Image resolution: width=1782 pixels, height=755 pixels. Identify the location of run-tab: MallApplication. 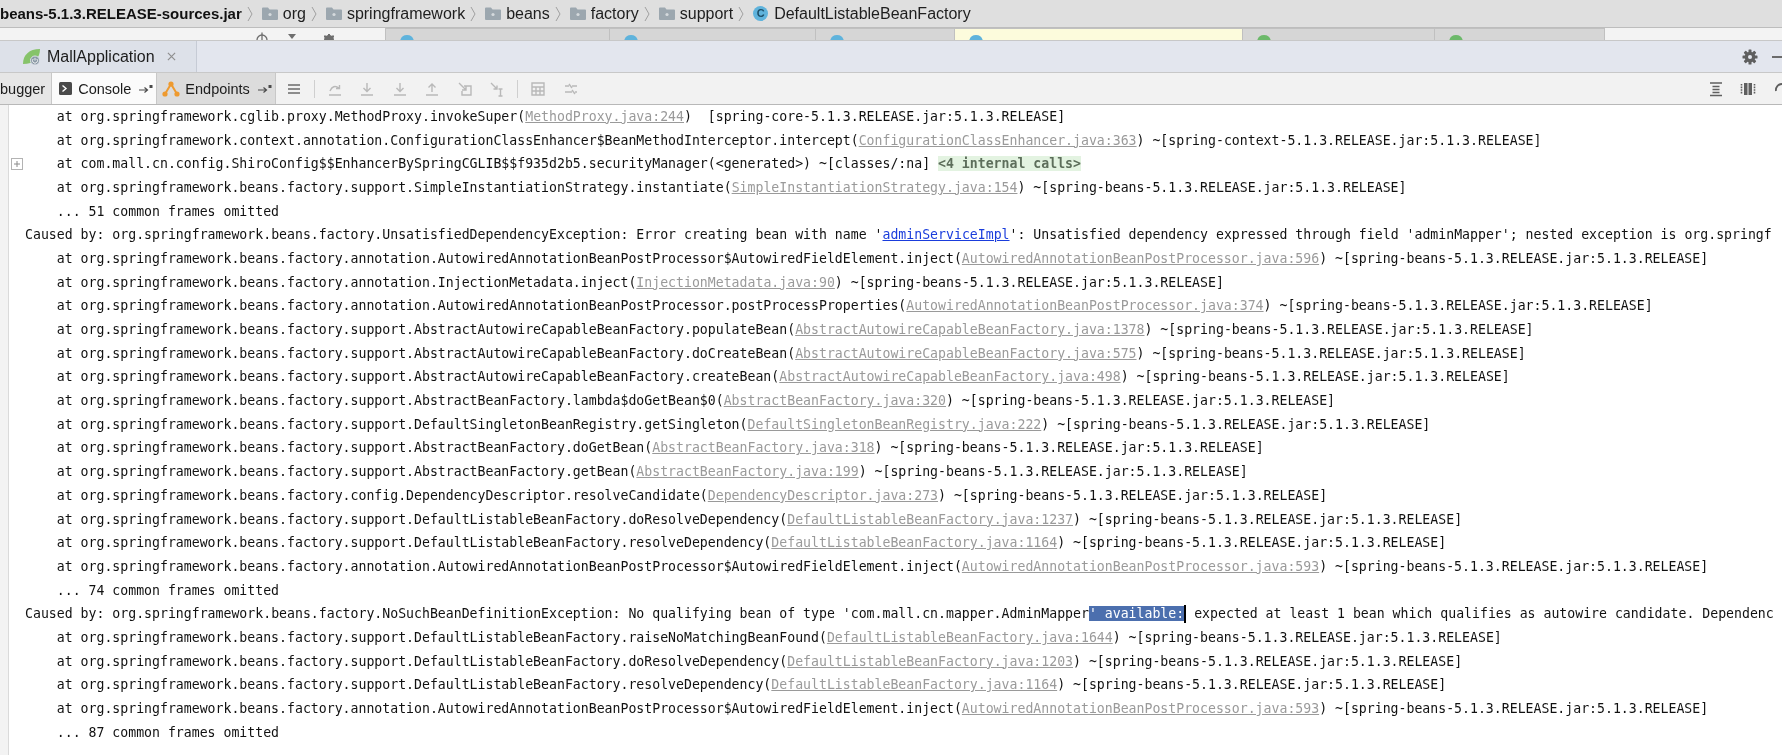
(98, 56).